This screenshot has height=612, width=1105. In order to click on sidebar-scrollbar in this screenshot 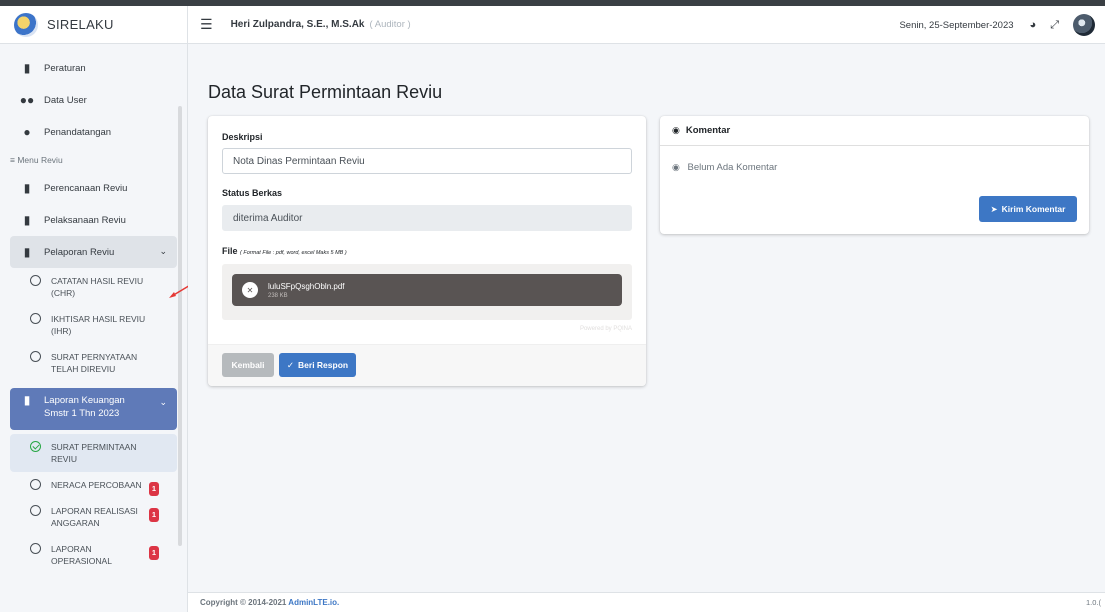, I will do `click(180, 326)`.